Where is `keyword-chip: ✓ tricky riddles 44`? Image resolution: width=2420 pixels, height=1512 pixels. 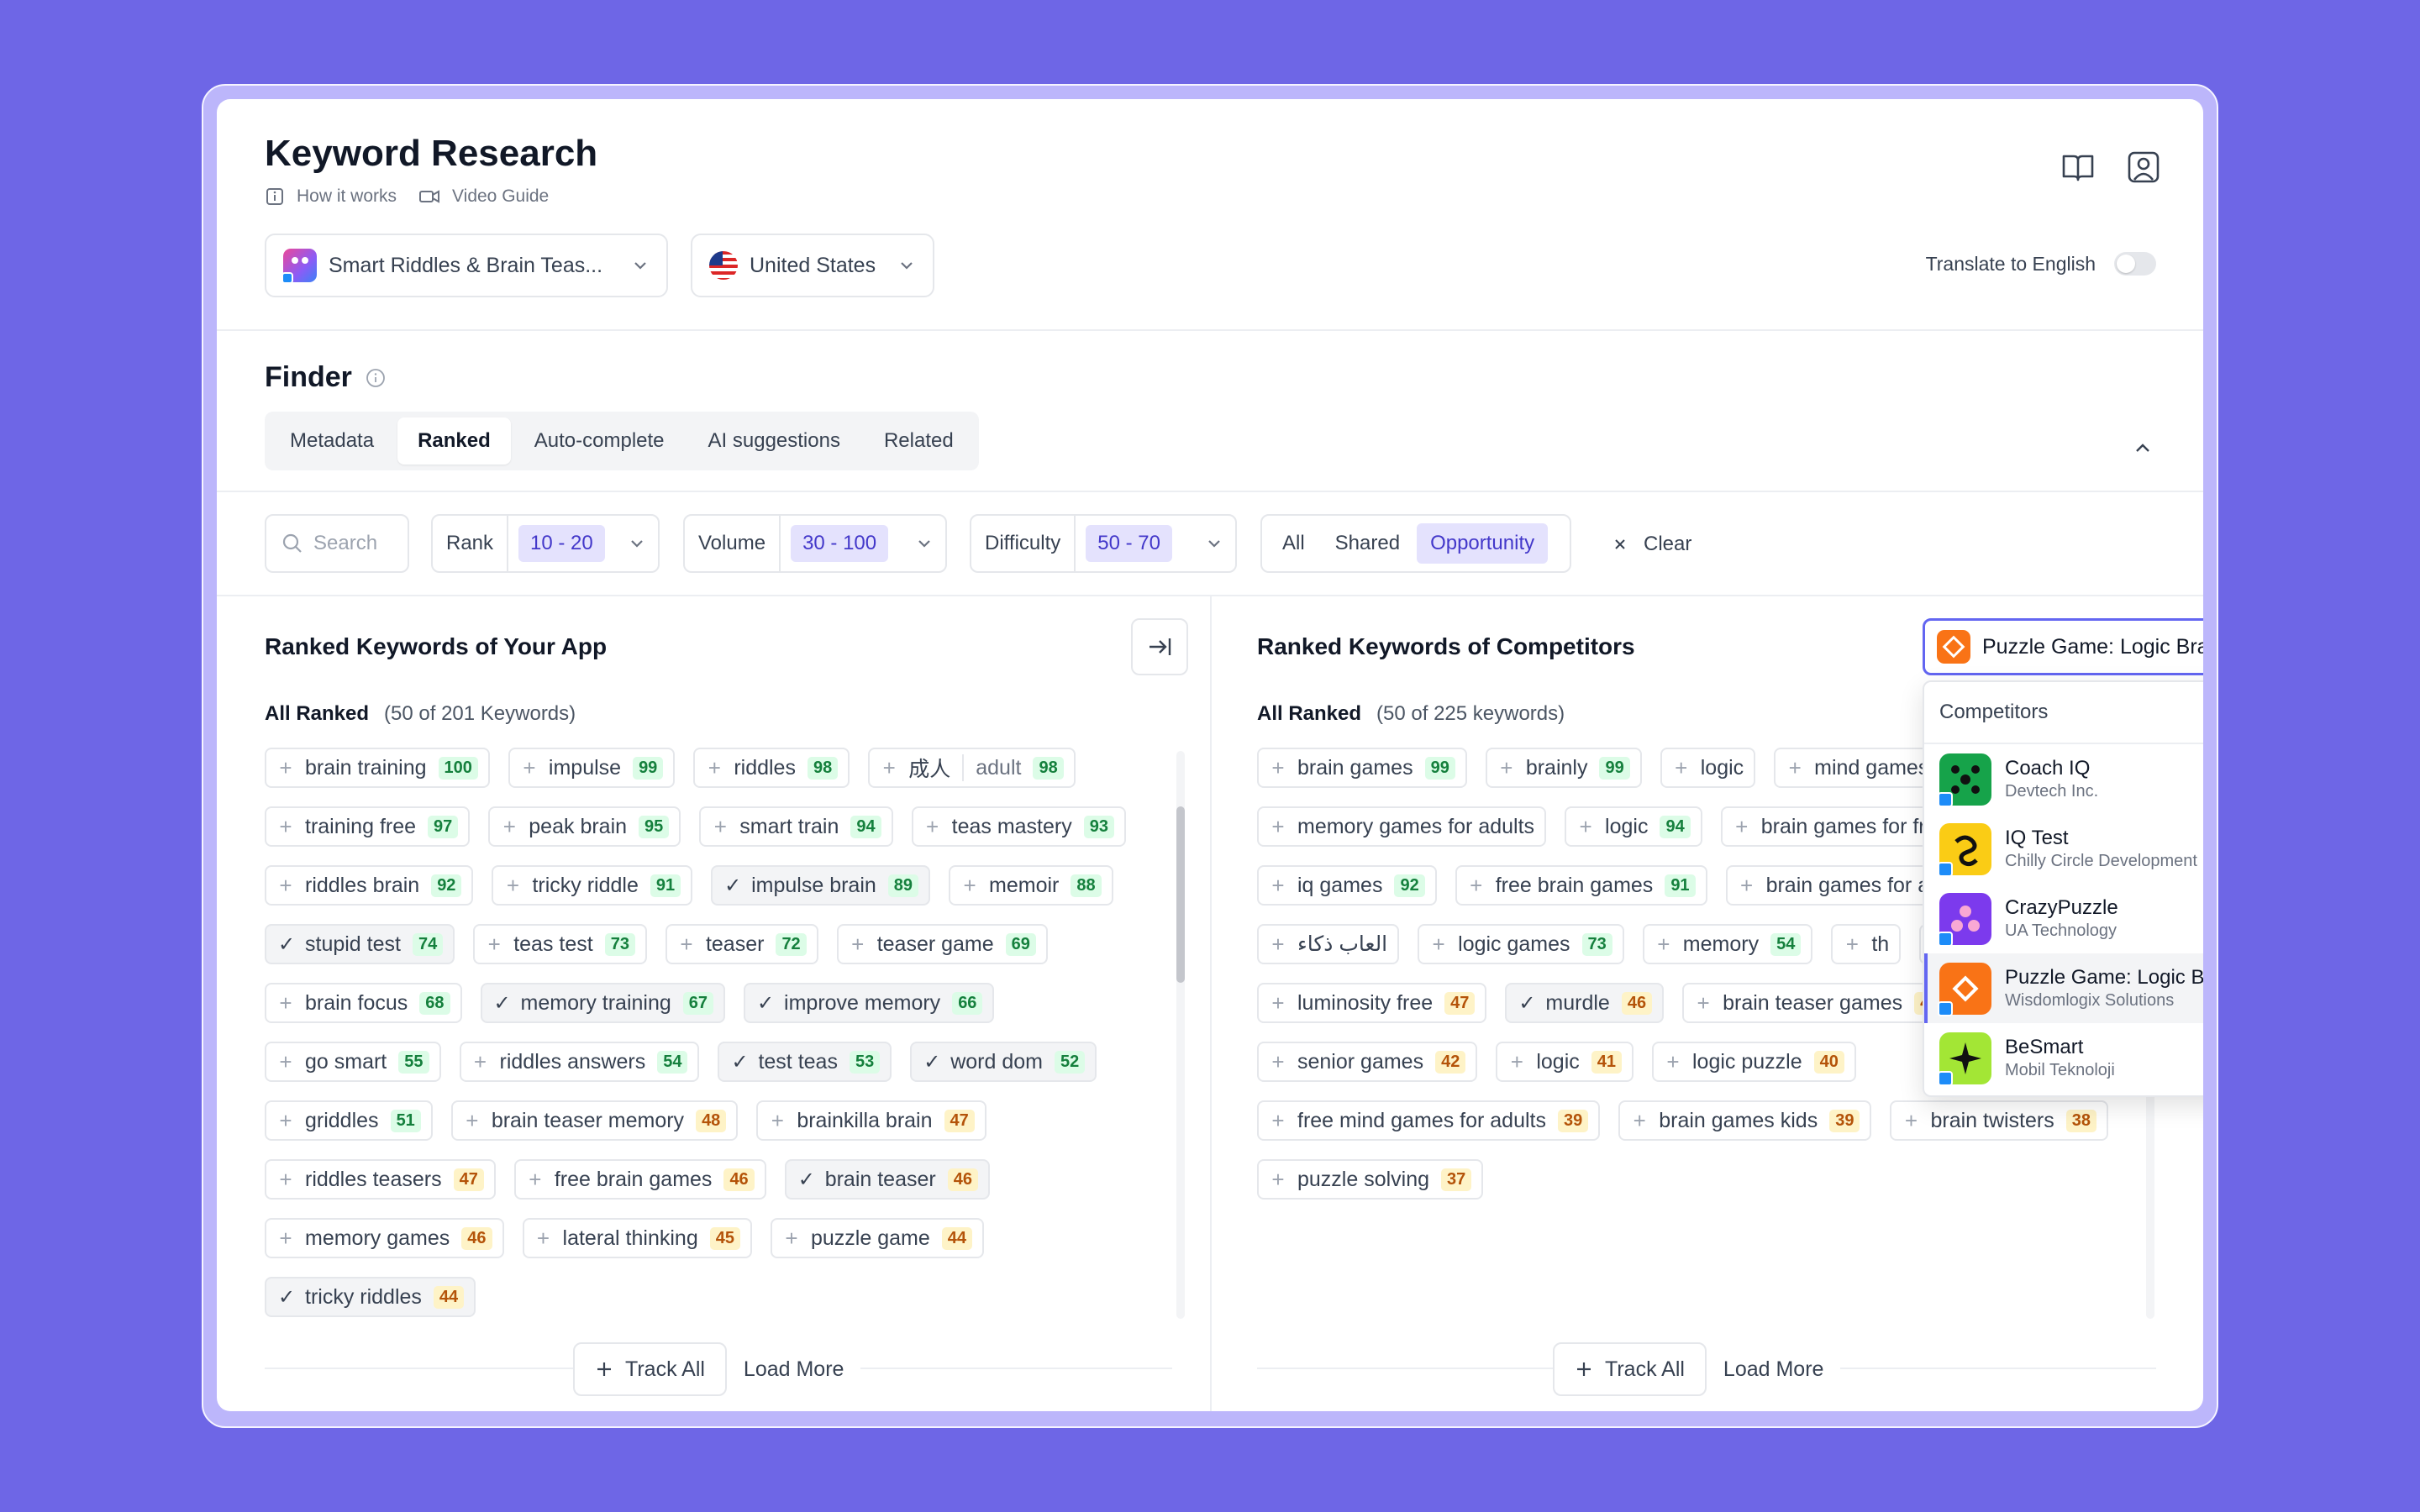 keyword-chip: ✓ tricky riddles 44 is located at coordinates (370, 1297).